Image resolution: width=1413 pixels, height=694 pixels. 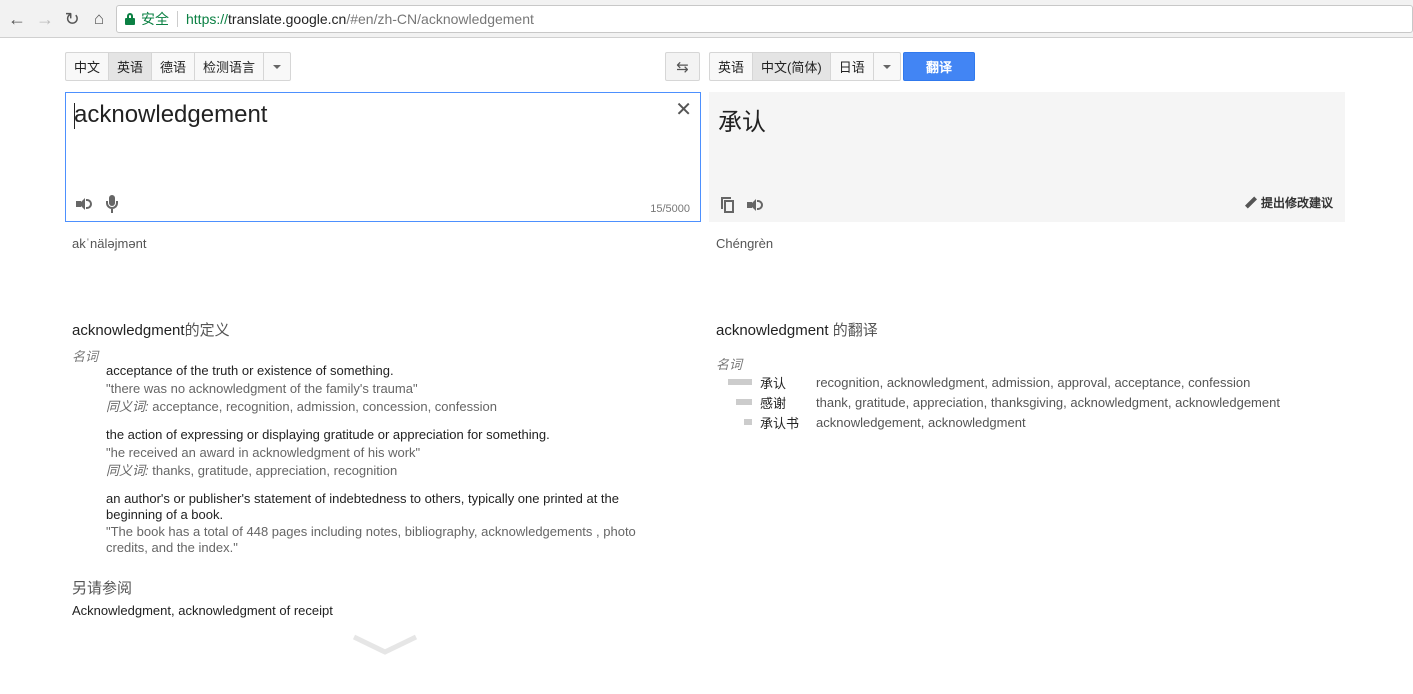 I want to click on translations-title-suffix: 的翻译, so click(x=853, y=330).